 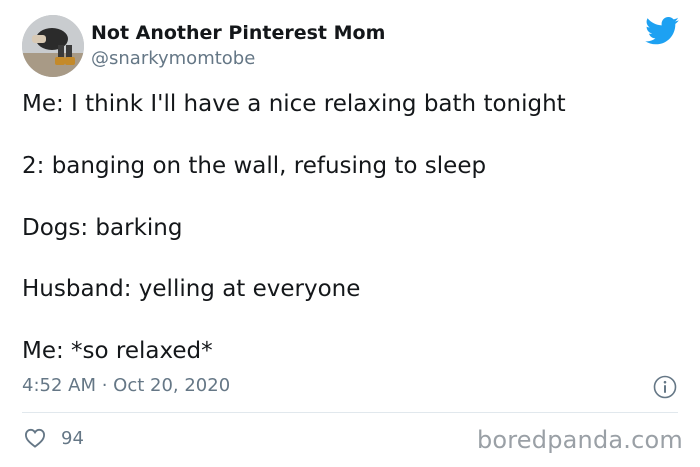 What do you see at coordinates (173, 58) in the screenshot?
I see `user-handle: @snarkymomtobe` at bounding box center [173, 58].